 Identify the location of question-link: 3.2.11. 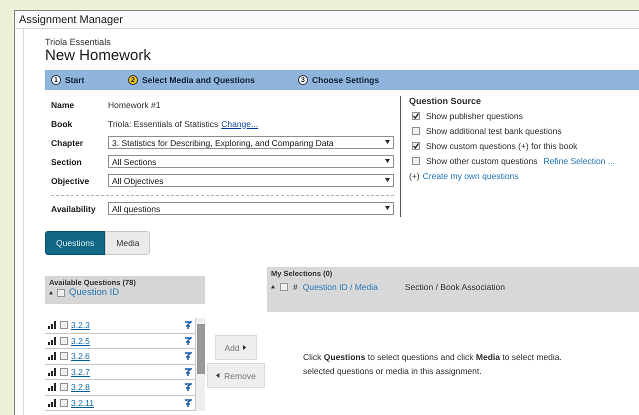
(126, 403).